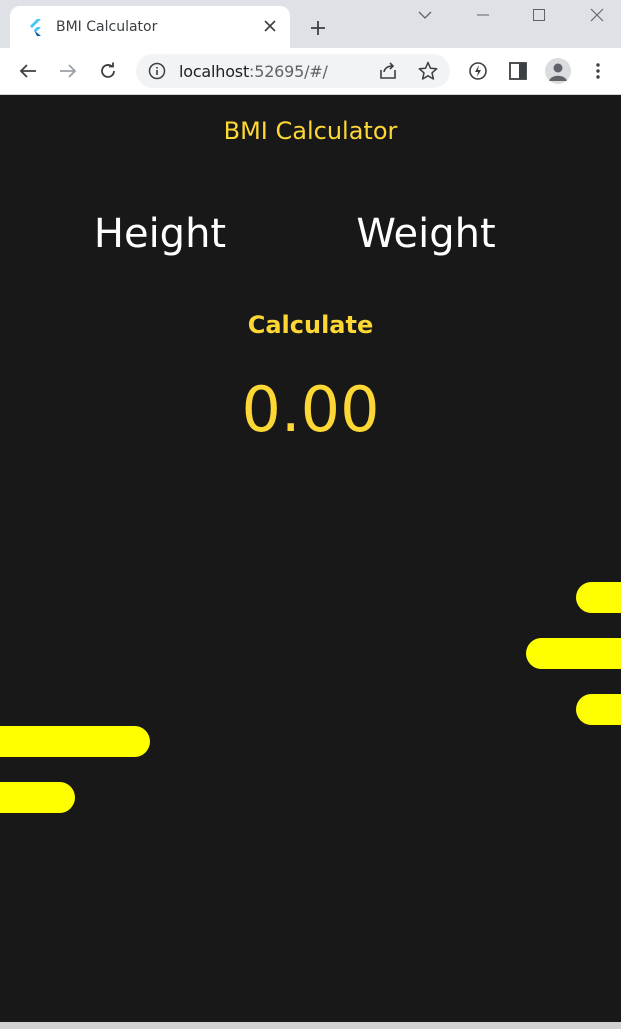 The width and height of the screenshot is (621, 1029). What do you see at coordinates (598, 709) in the screenshot?
I see `decor-bar-right-bottom` at bounding box center [598, 709].